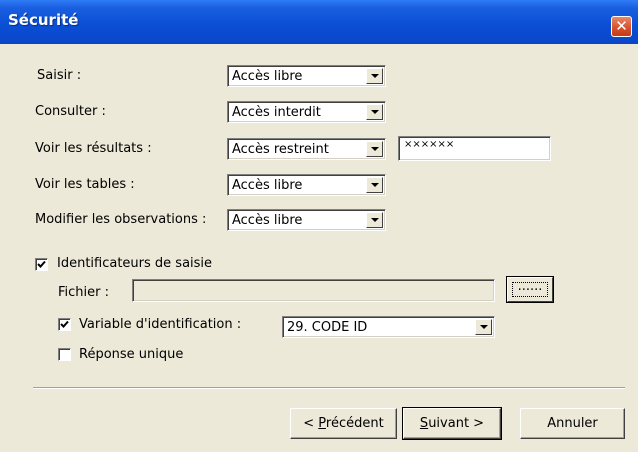  Describe the element at coordinates (276, 112) in the screenshot. I see `select-consulter-value: Accès interdit` at that location.